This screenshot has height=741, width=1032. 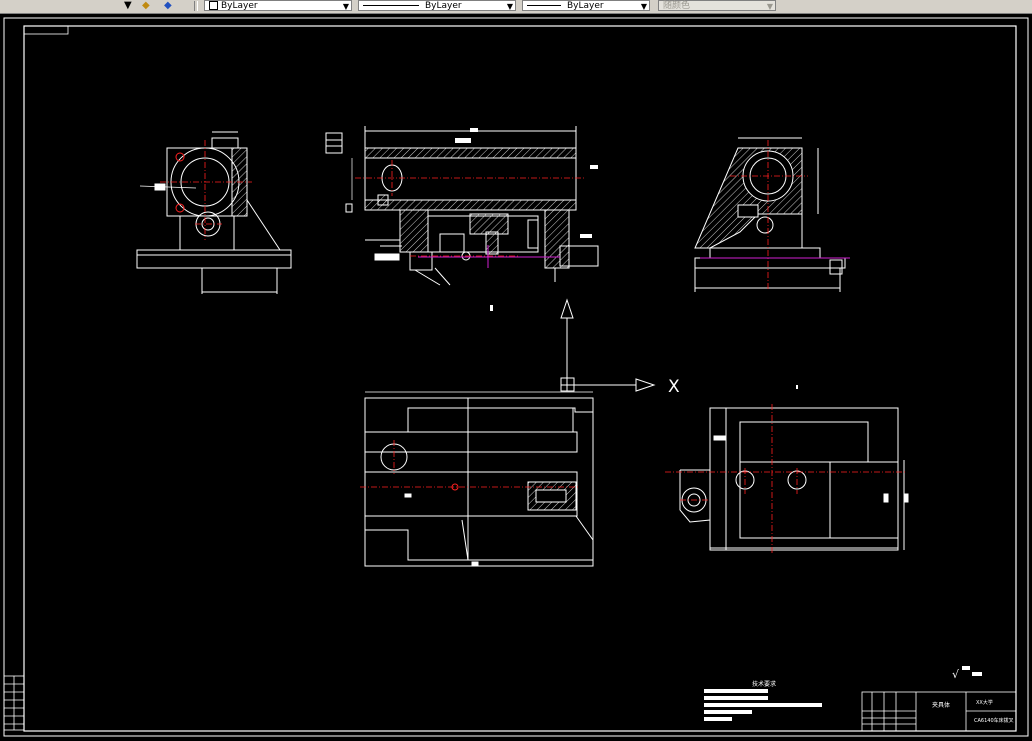 I want to click on plotstyle-combo: 随颜色 ▼, so click(x=717, y=5).